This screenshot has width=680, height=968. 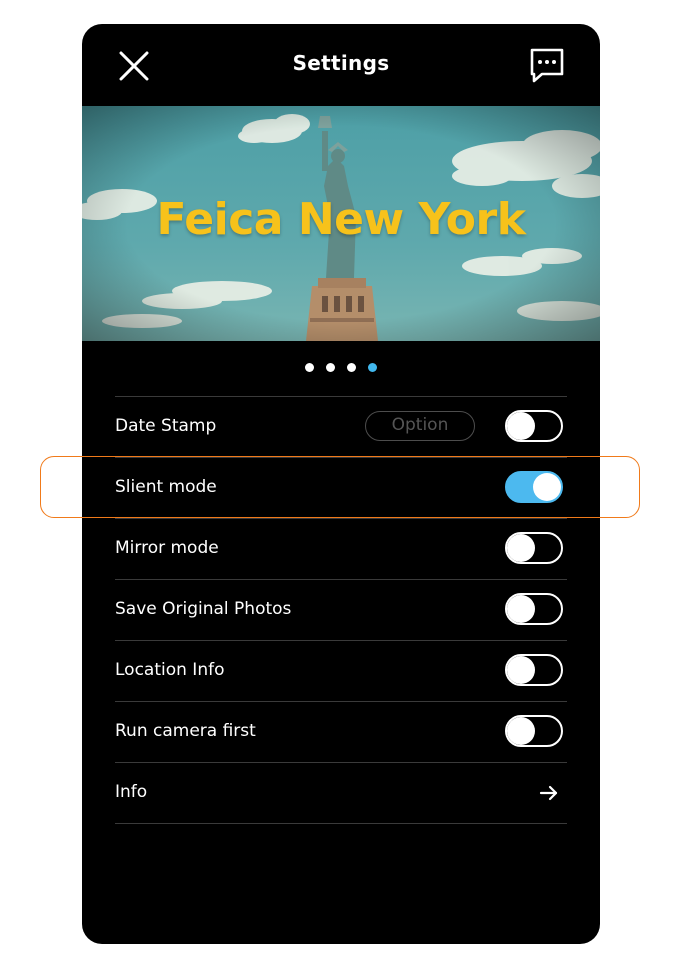 What do you see at coordinates (341, 369) in the screenshot?
I see `page-indicator` at bounding box center [341, 369].